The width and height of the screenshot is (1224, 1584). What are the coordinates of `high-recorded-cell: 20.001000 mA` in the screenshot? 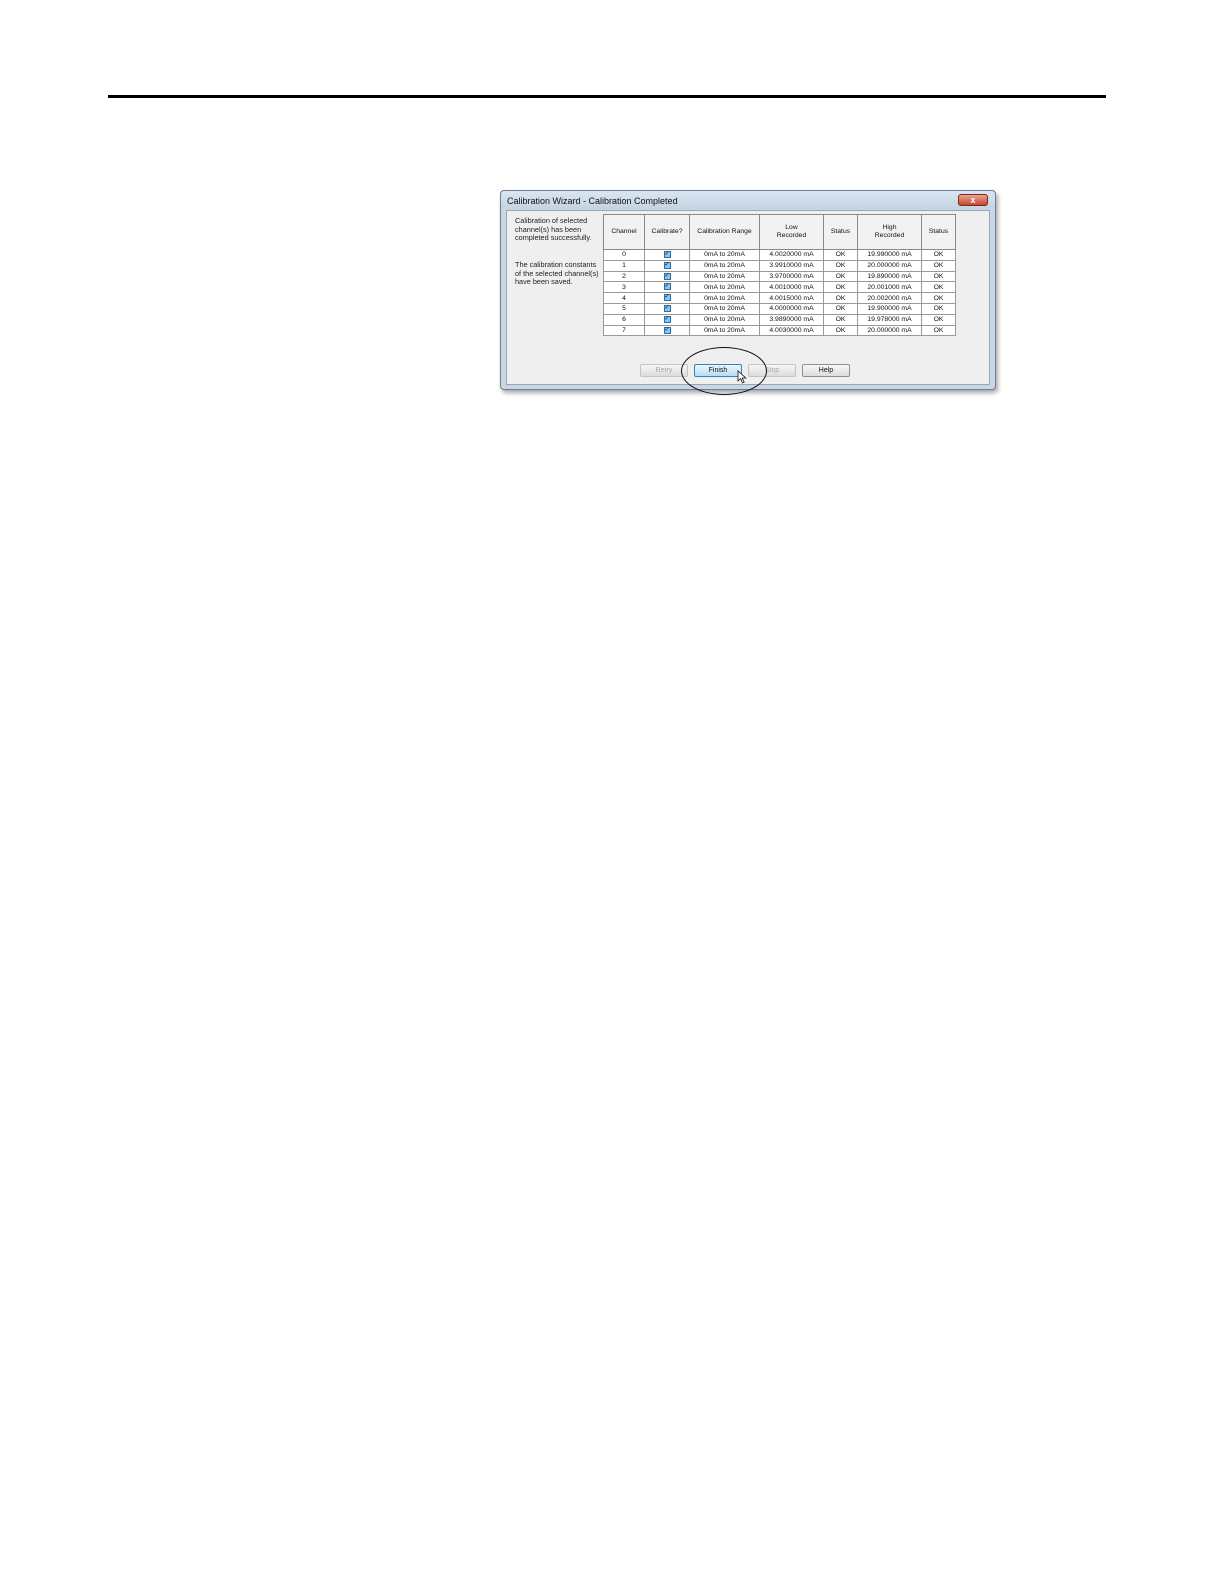 It's located at (889, 287).